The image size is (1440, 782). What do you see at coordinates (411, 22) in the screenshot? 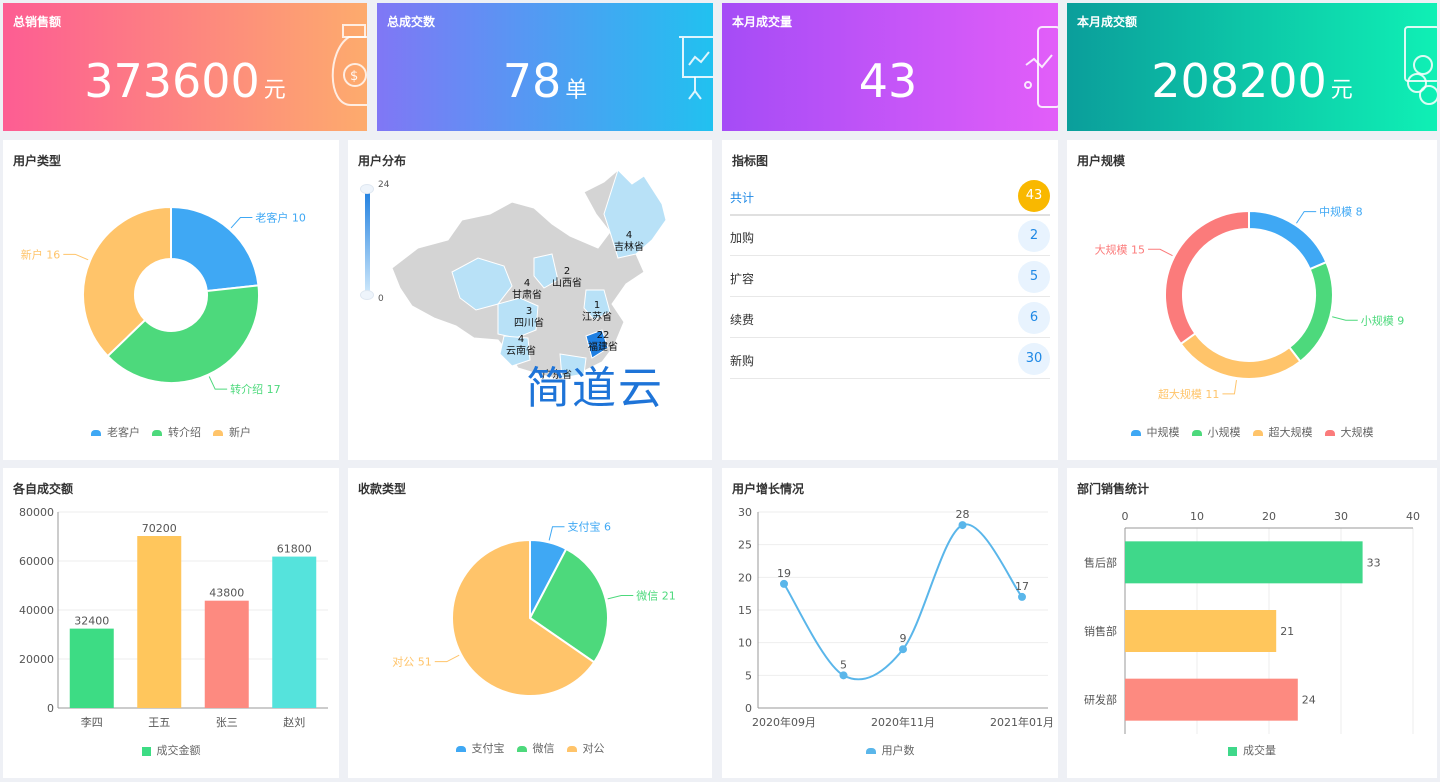
I see `stat-title: 总成交数` at bounding box center [411, 22].